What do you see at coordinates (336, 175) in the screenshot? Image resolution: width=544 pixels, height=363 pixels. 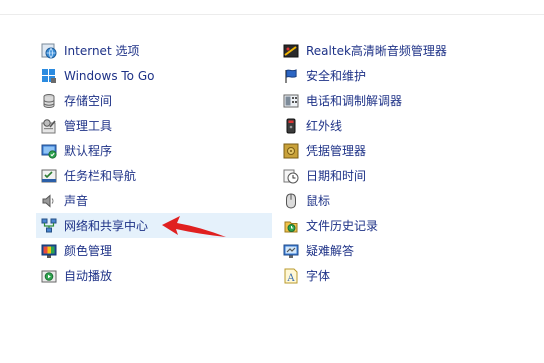 I see `item-label: 日期和时间` at bounding box center [336, 175].